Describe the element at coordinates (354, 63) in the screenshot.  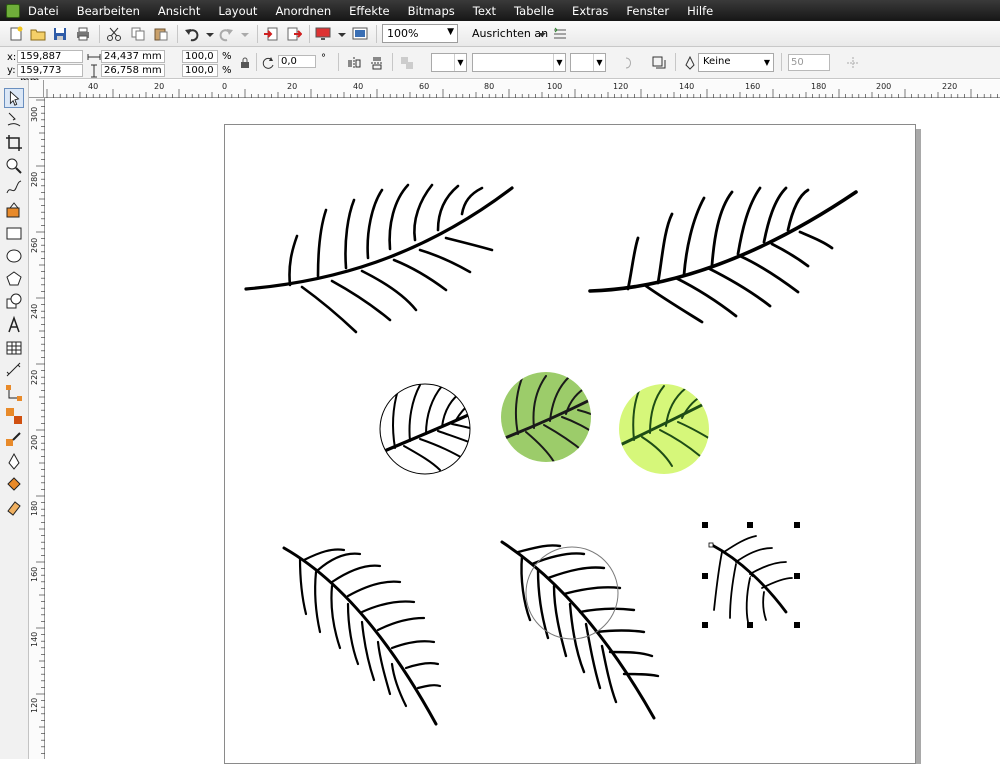
I see `mirror-horizontal-icon` at that location.